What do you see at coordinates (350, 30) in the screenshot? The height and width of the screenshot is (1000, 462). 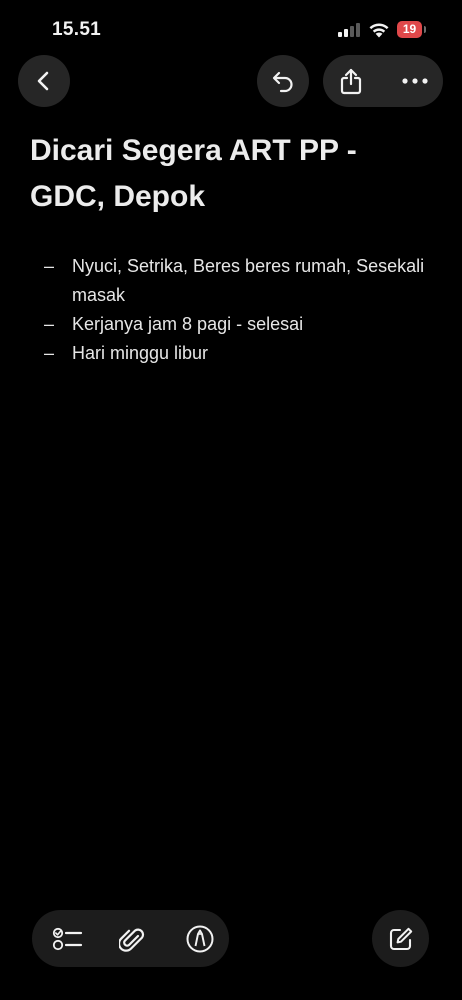 I see `cellular-signal-icon` at bounding box center [350, 30].